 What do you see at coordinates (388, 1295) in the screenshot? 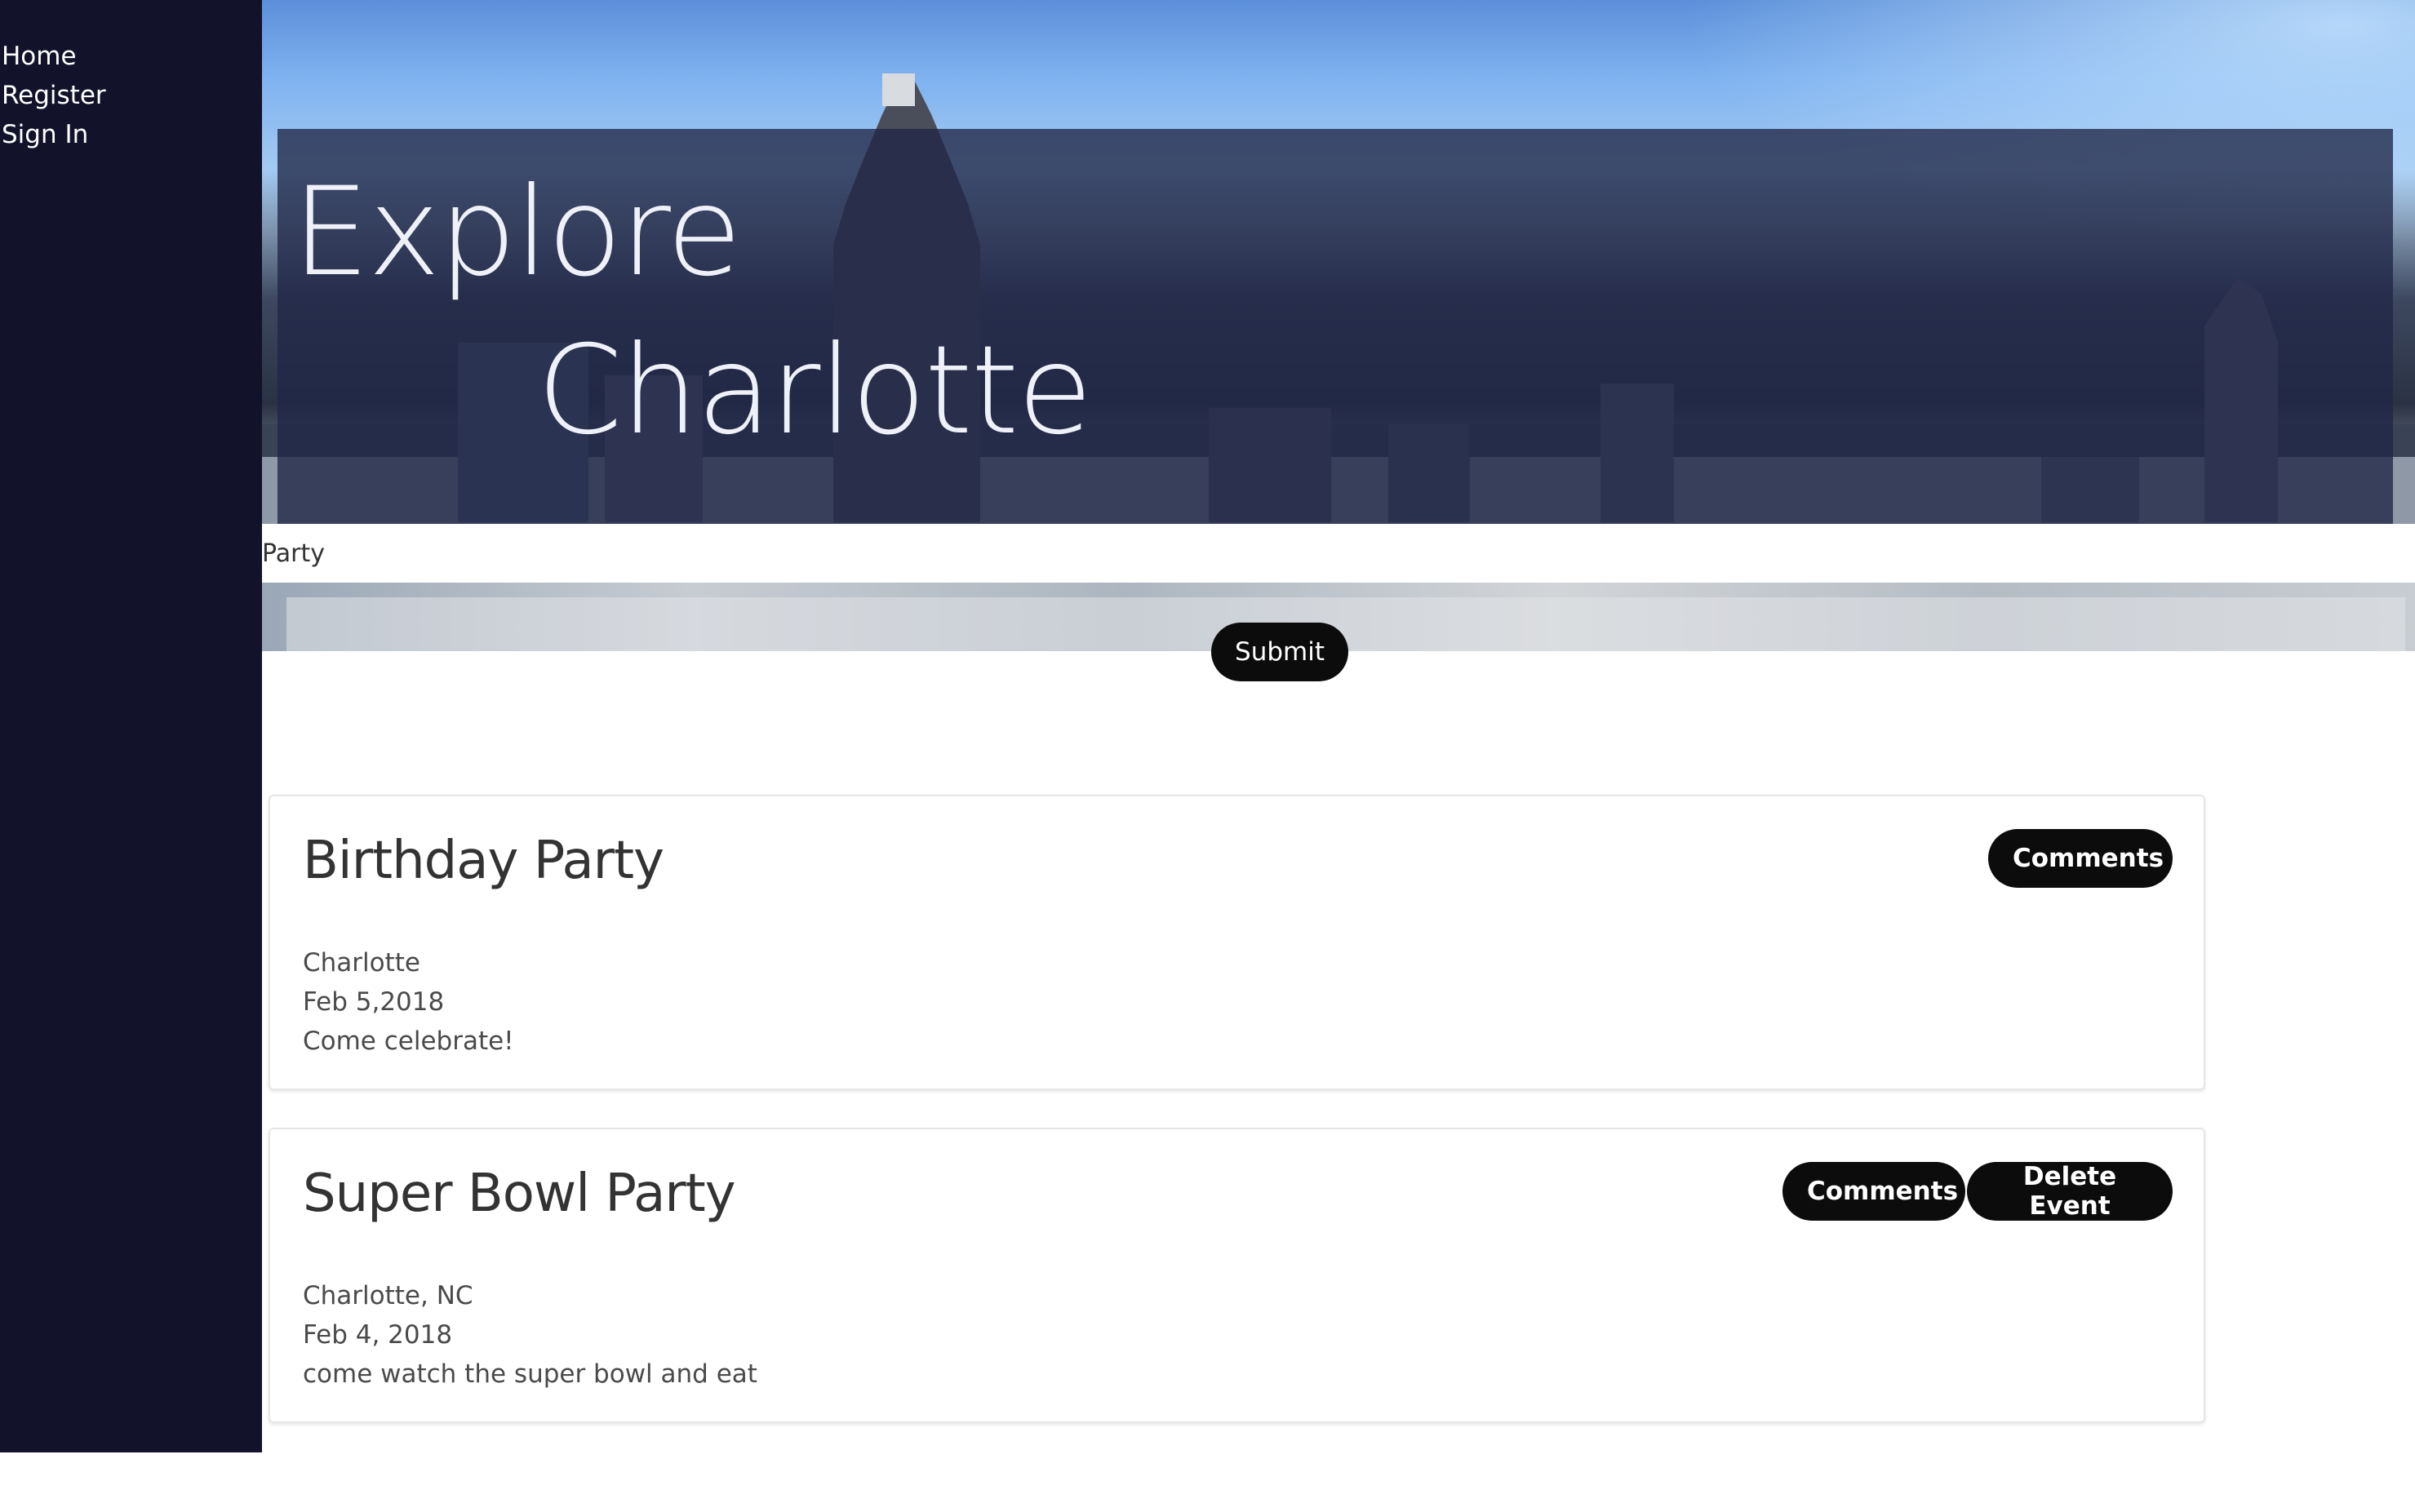
I see `event-location: Charlotte, NC` at bounding box center [388, 1295].